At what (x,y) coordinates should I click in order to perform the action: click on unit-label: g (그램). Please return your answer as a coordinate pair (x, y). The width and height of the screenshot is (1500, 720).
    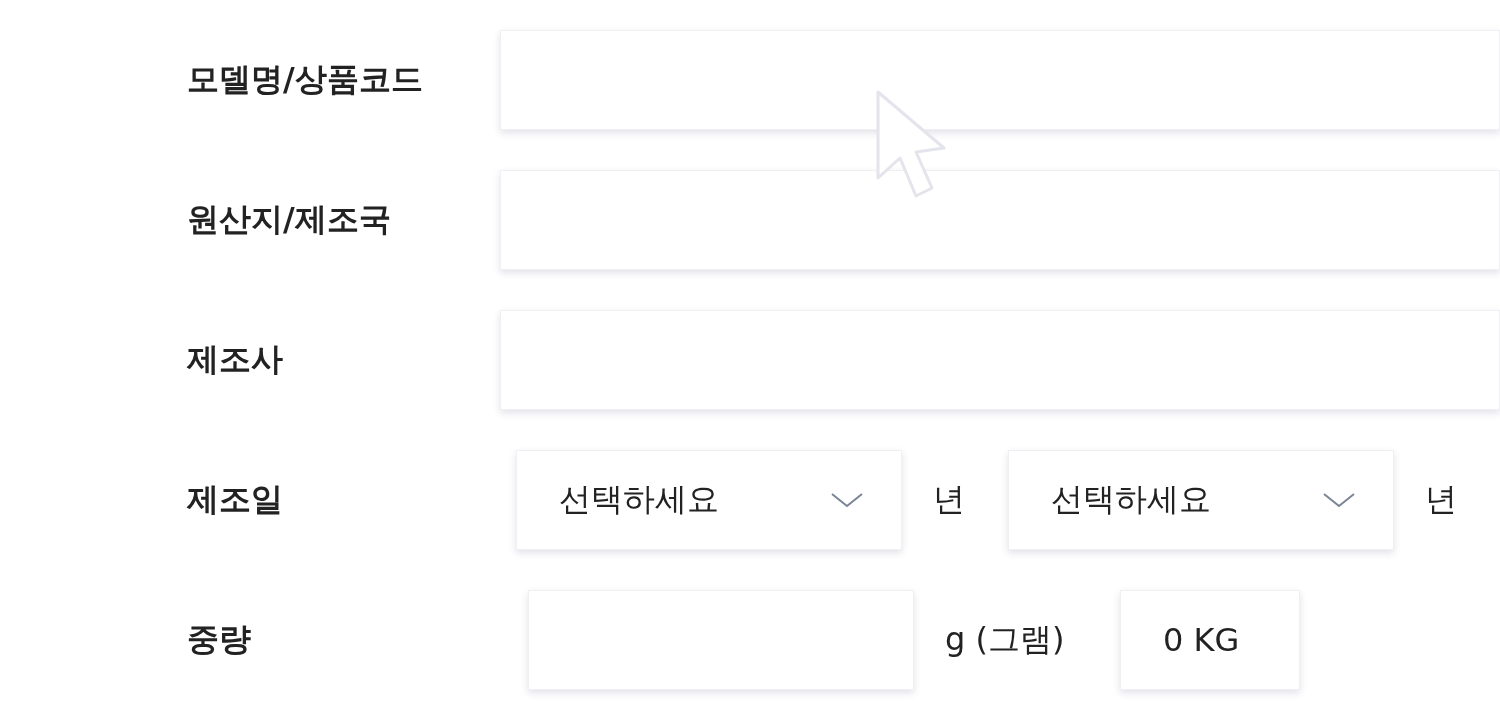
    Looking at the image, I should click on (1005, 639).